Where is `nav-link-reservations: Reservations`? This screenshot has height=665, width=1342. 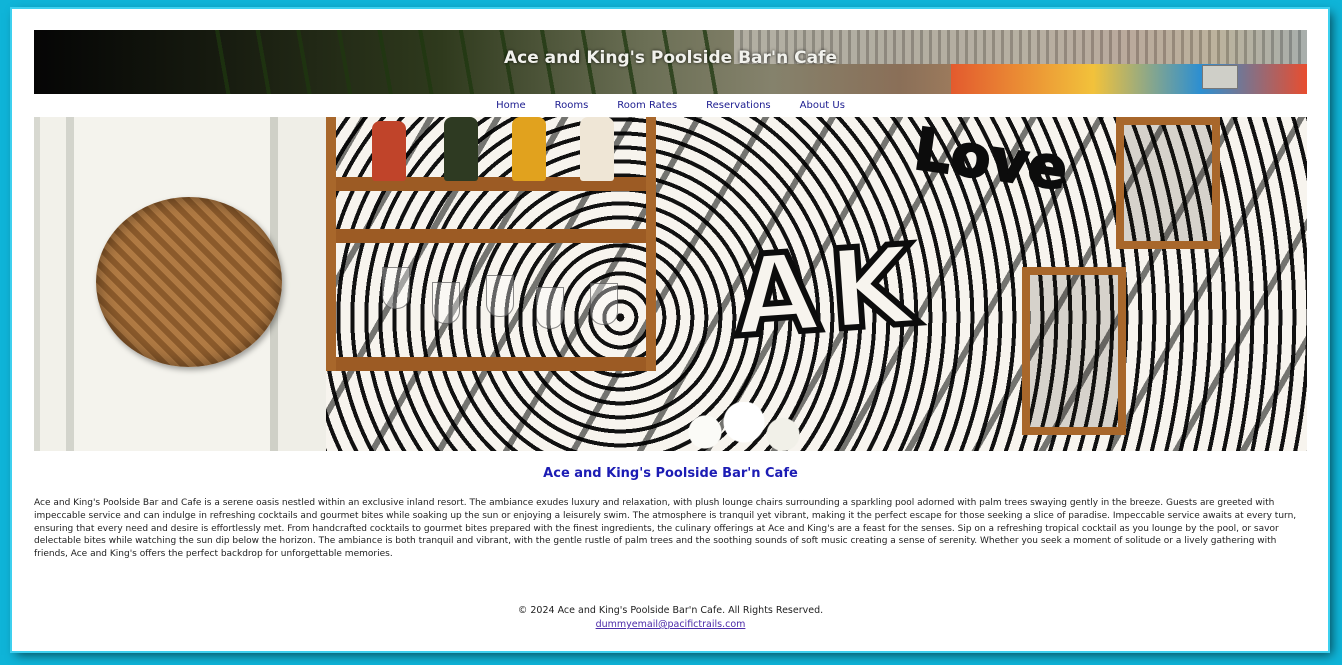
nav-link-reservations: Reservations is located at coordinates (738, 106).